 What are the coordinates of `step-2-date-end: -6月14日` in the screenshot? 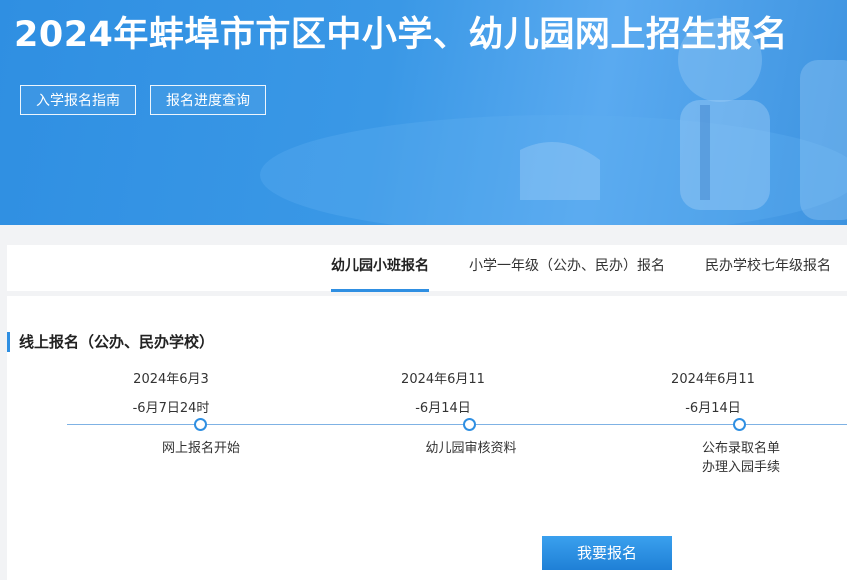 It's located at (443, 408).